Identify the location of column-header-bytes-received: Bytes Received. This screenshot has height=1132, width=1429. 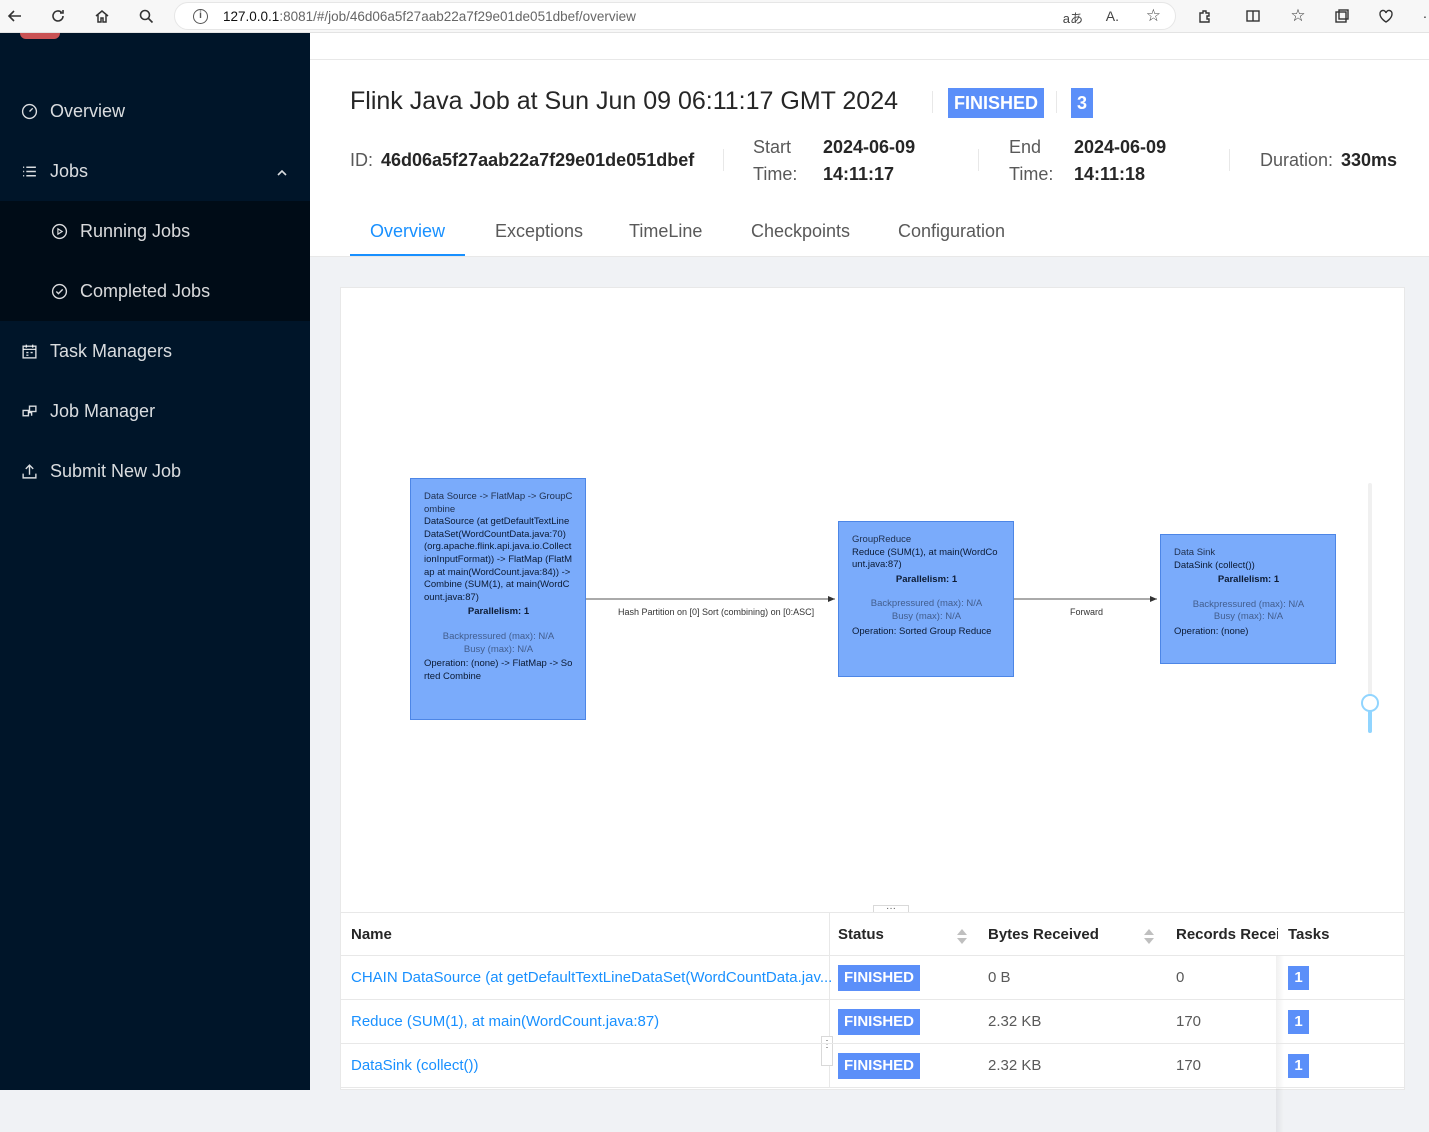
(1043, 934).